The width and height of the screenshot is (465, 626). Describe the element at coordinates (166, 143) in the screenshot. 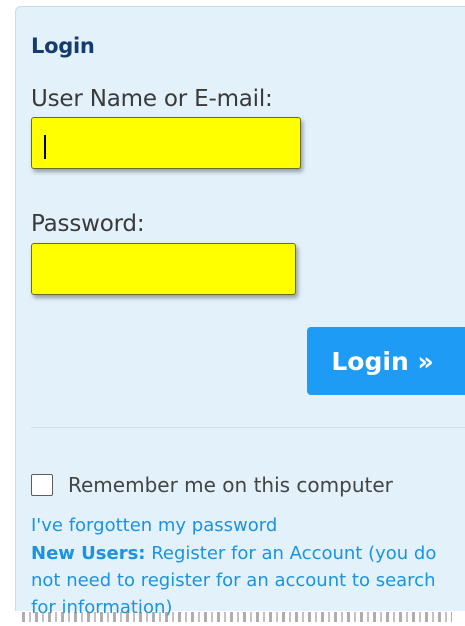

I see `username-input` at that location.